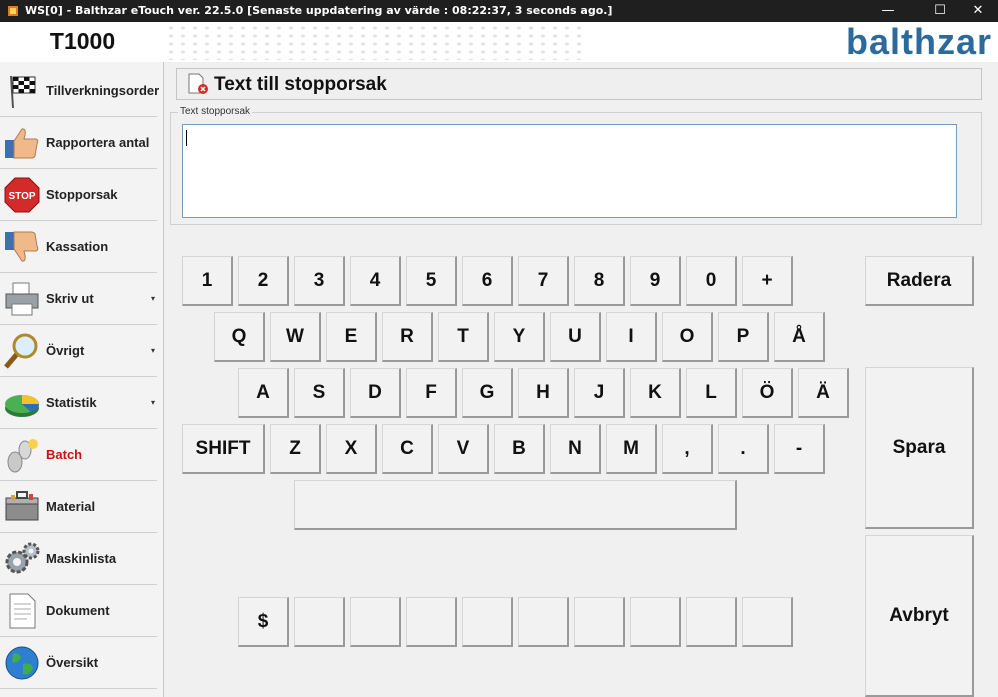 Image resolution: width=998 pixels, height=697 pixels. What do you see at coordinates (431, 281) in the screenshot?
I see `key-5: 5` at bounding box center [431, 281].